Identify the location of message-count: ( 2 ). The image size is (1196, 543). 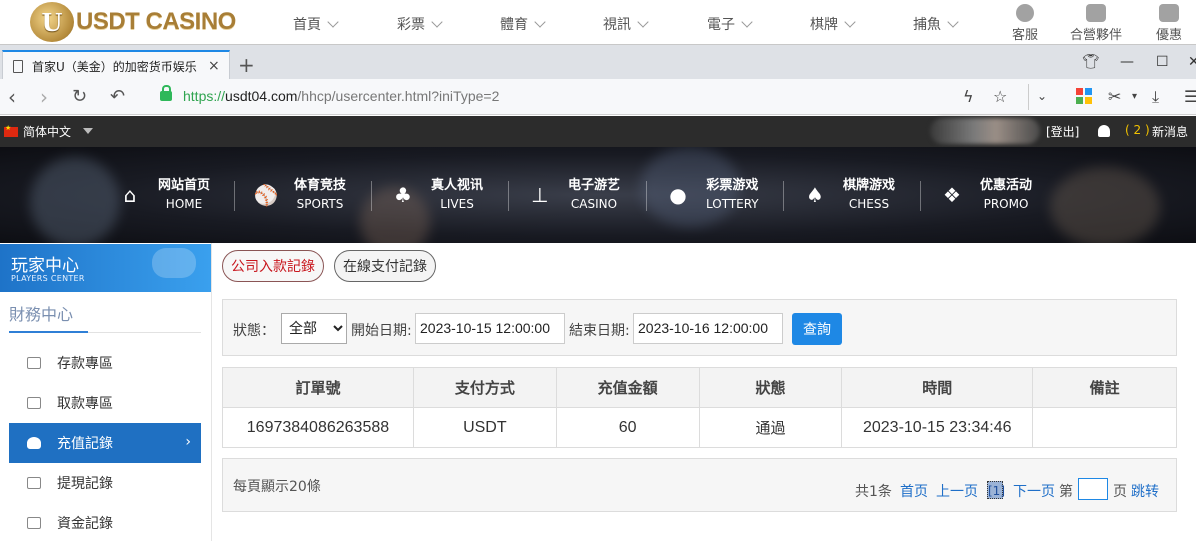
(1137, 130).